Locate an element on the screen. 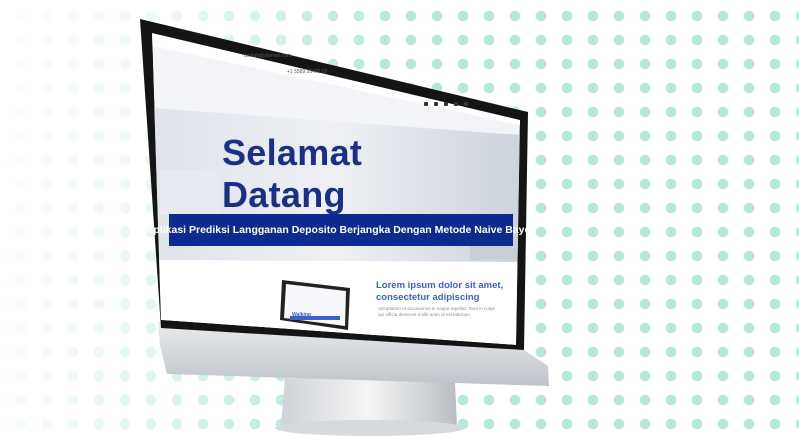  mini-social-icons is located at coordinates (446, 104).